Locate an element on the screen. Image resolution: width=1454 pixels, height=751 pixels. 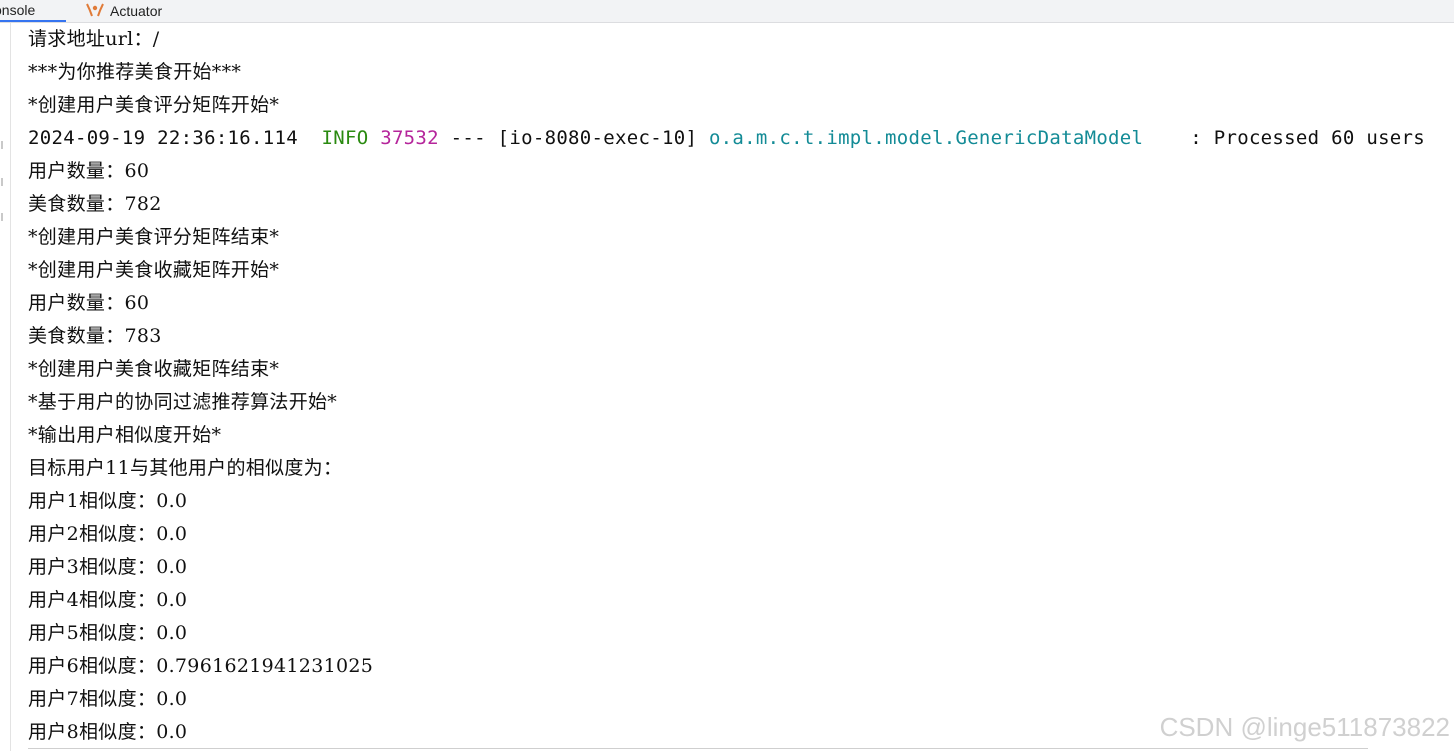
log-level: INFO is located at coordinates (345, 138).